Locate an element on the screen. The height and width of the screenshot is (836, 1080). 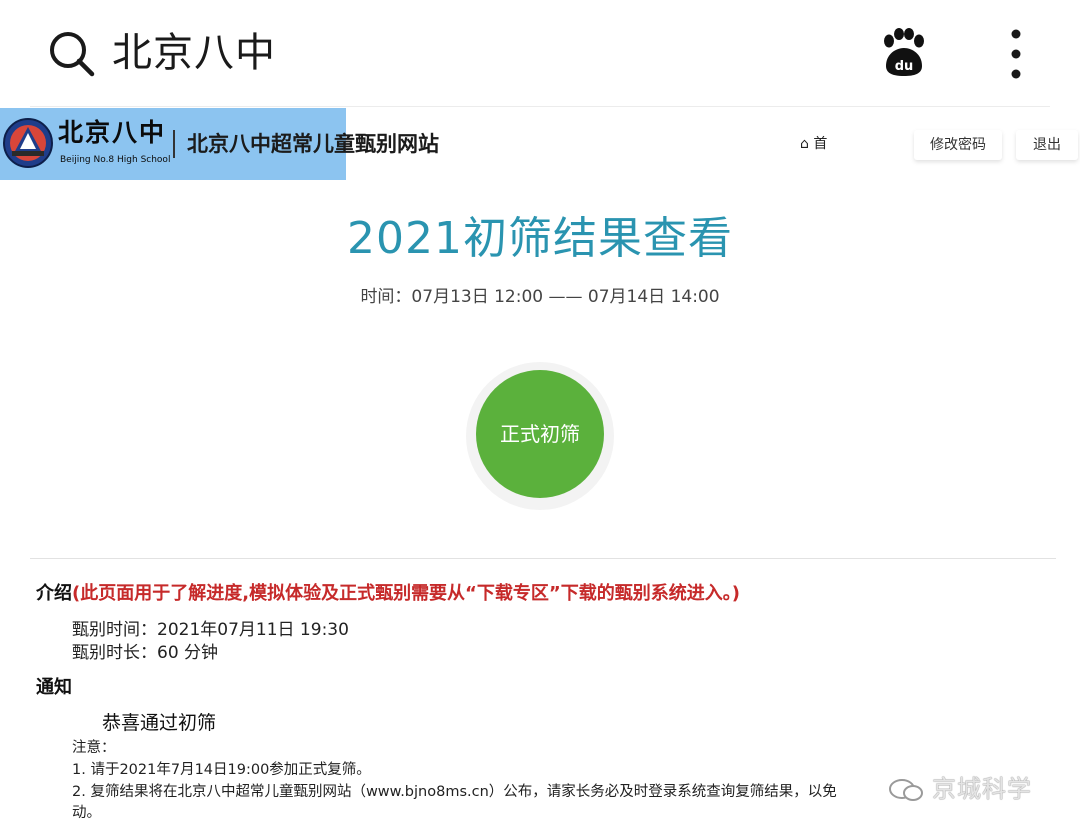
exam-duration: 甄别时长：60 分钟 is located at coordinates (145, 653).